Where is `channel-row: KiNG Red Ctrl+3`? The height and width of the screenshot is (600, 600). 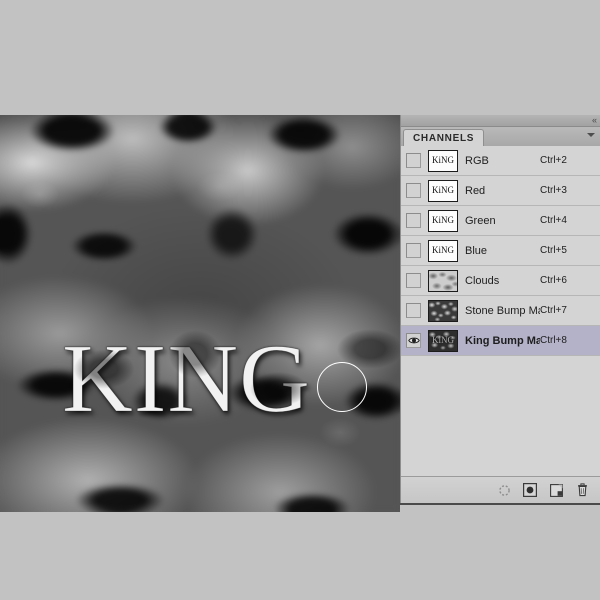 channel-row: KiNG Red Ctrl+3 is located at coordinates (500, 191).